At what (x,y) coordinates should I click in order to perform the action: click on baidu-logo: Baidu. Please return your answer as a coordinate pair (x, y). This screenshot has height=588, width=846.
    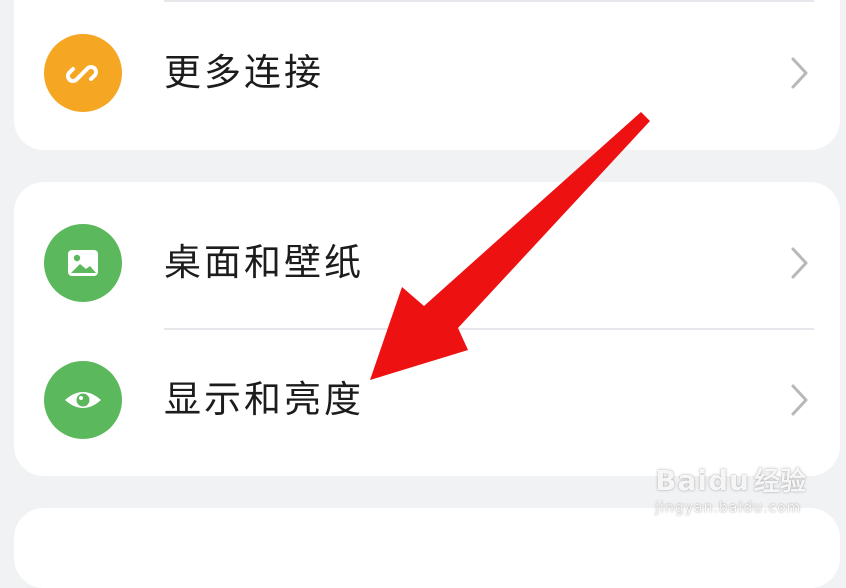
    Looking at the image, I should click on (702, 480).